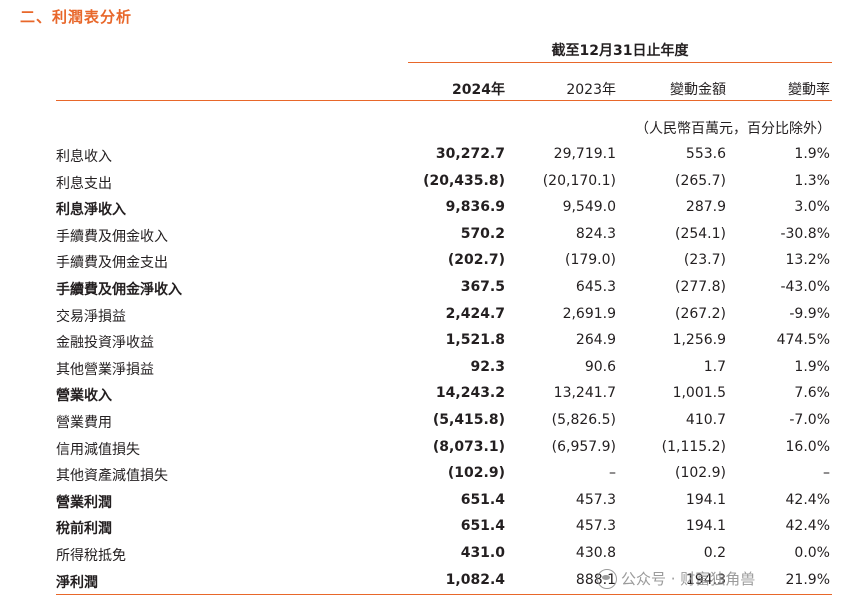 Image resolution: width=861 pixels, height=615 pixels. I want to click on value-change-rate: 3.0%, so click(812, 207).